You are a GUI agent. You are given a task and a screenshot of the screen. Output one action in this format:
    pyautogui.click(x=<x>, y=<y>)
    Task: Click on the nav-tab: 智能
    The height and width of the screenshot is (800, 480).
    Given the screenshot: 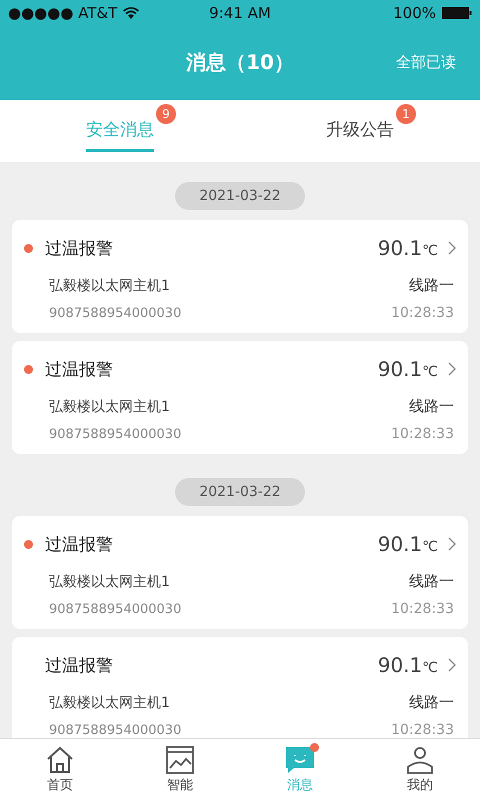 What is the action you would take?
    pyautogui.click(x=180, y=769)
    